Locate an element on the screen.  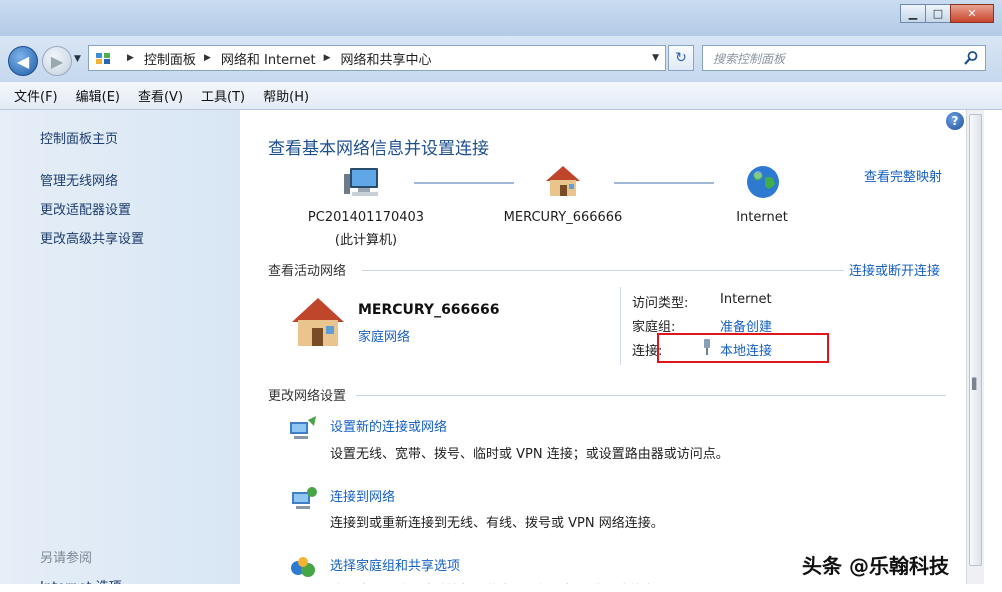
history-dropdown-icon: ▼ is located at coordinates (77, 59).